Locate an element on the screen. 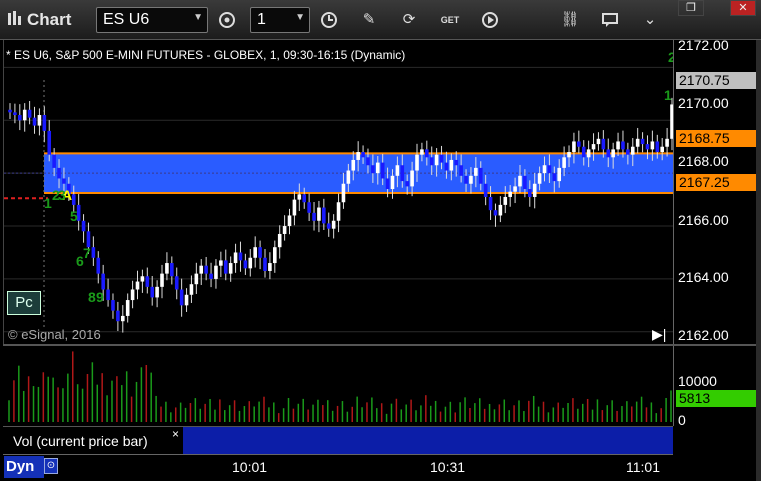  annotation-label: 1 is located at coordinates (668, 95).